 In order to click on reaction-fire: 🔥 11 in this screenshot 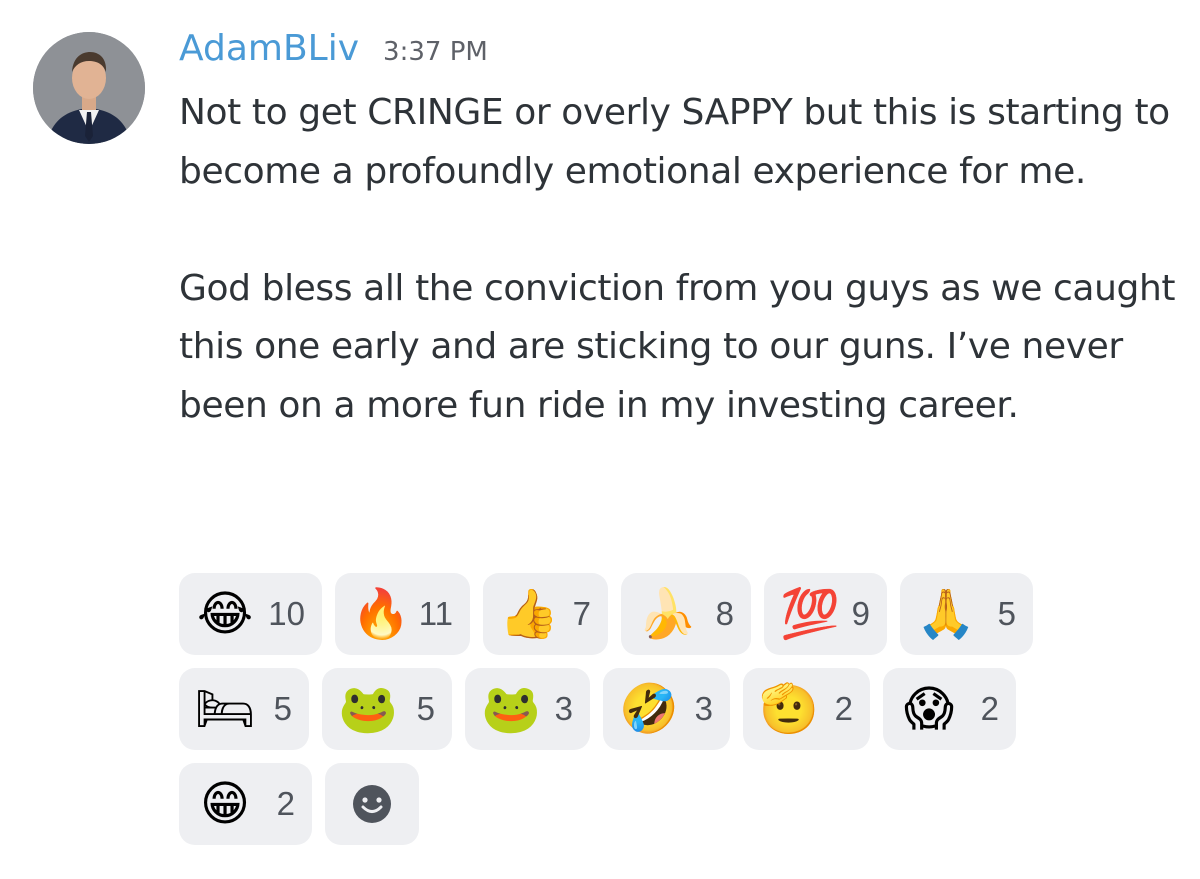, I will do `click(402, 614)`.